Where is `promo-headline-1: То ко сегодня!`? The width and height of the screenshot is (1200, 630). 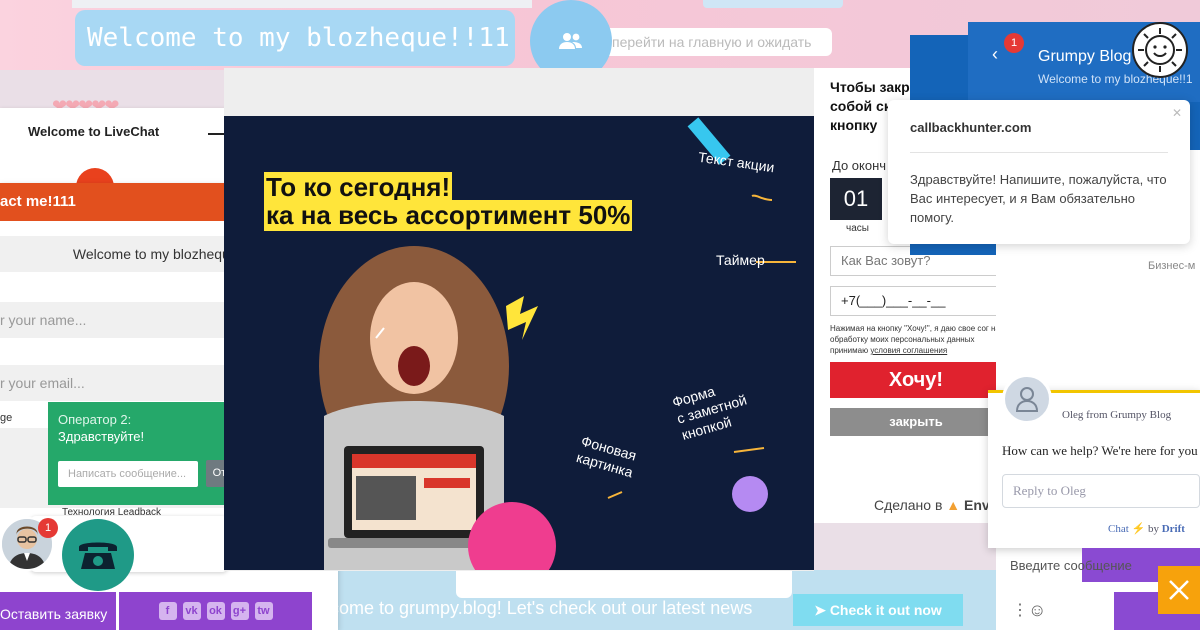 promo-headline-1: То ко сегодня! is located at coordinates (358, 187).